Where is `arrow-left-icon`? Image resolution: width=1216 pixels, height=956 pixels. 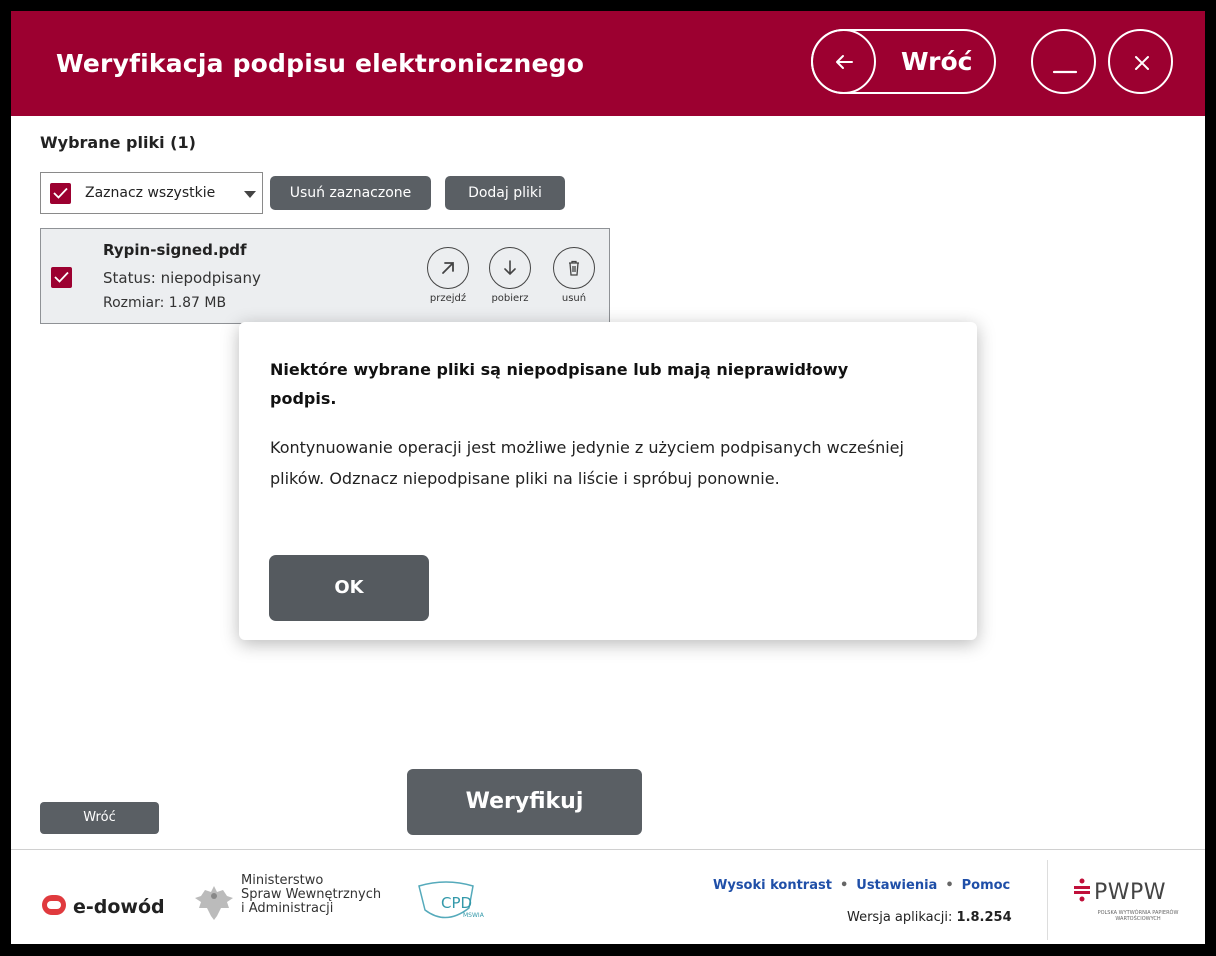 arrow-left-icon is located at coordinates (843, 61).